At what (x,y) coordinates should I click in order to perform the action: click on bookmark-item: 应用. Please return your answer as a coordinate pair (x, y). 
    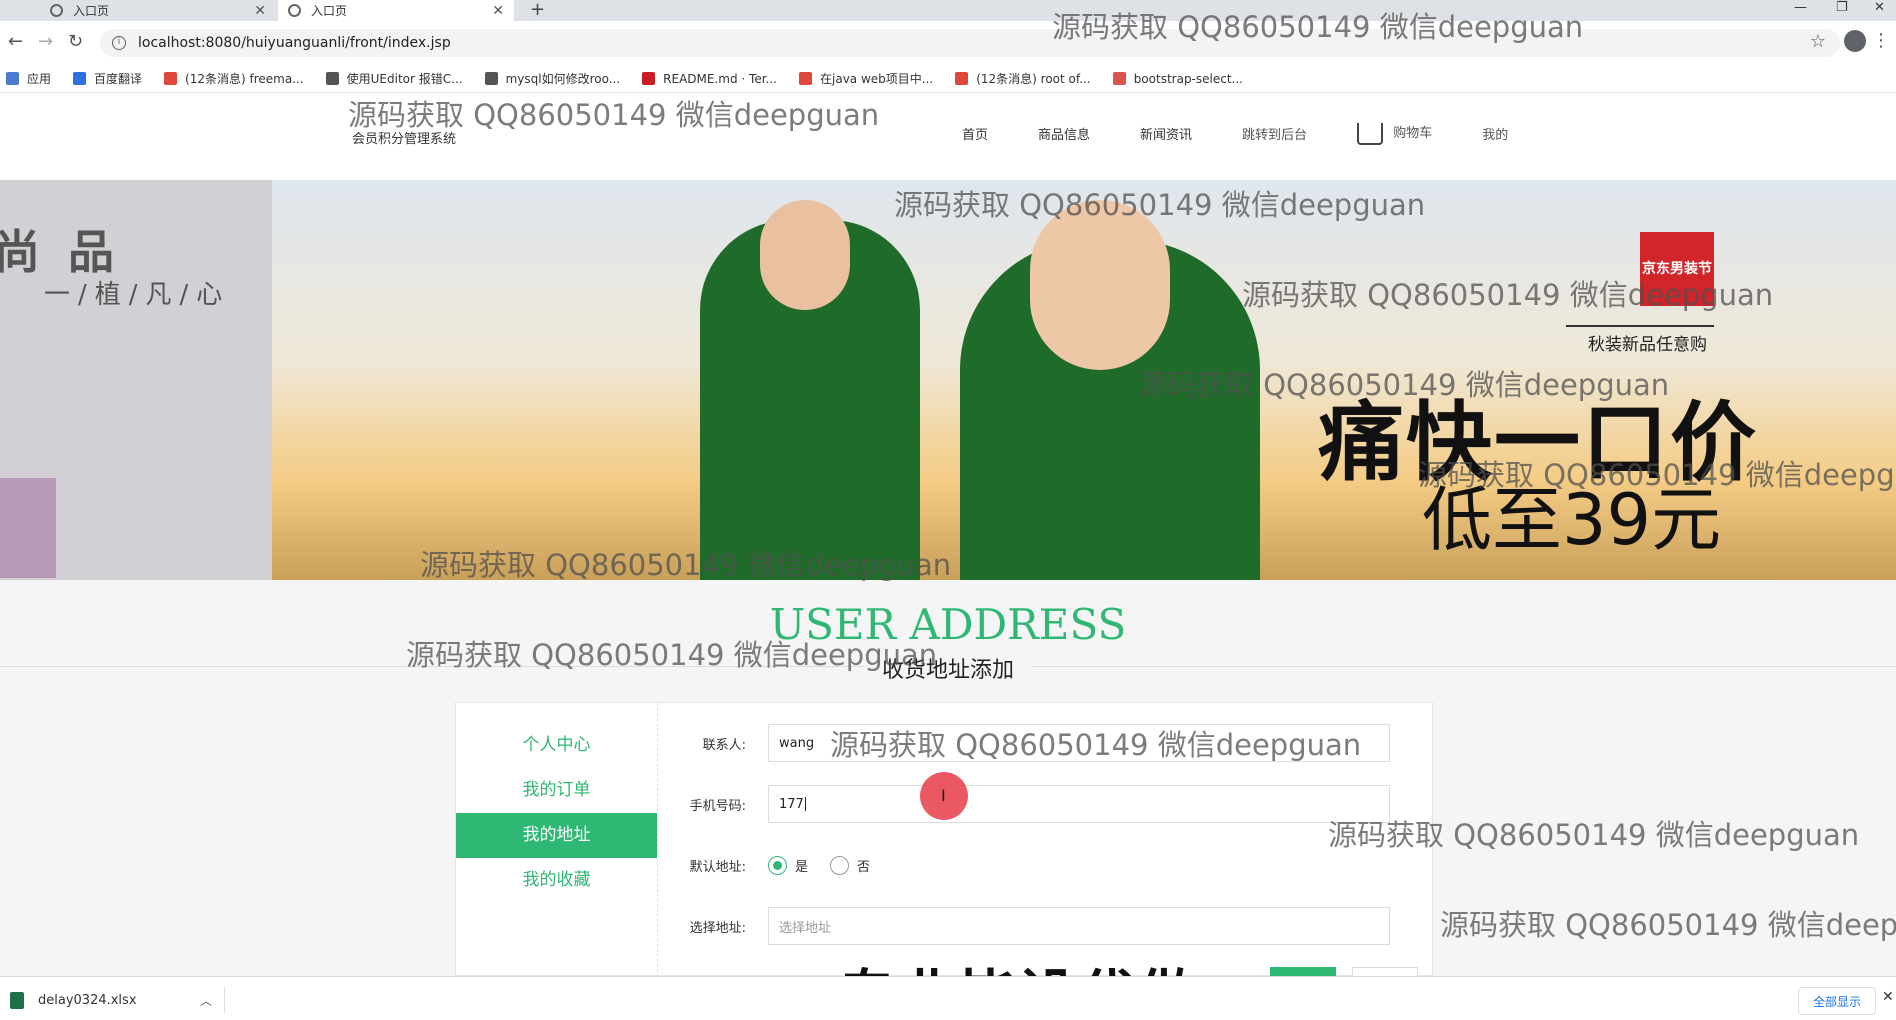
    Looking at the image, I should click on (28, 78).